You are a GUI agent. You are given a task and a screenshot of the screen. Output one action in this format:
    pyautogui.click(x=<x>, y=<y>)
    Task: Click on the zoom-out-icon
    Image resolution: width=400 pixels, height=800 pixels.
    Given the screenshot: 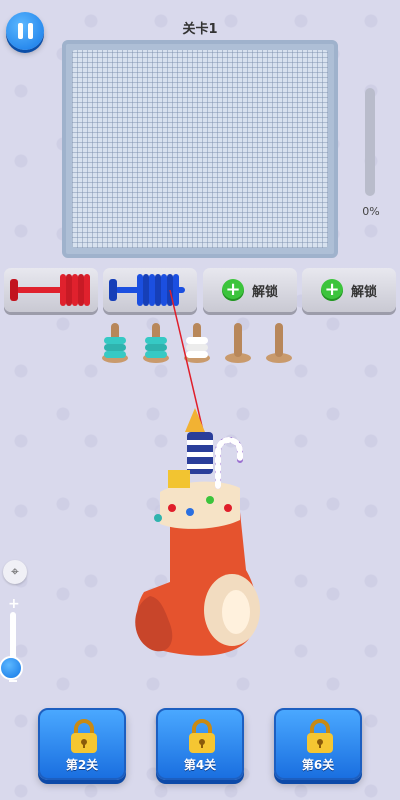 What is the action you would take?
    pyautogui.click(x=13, y=681)
    